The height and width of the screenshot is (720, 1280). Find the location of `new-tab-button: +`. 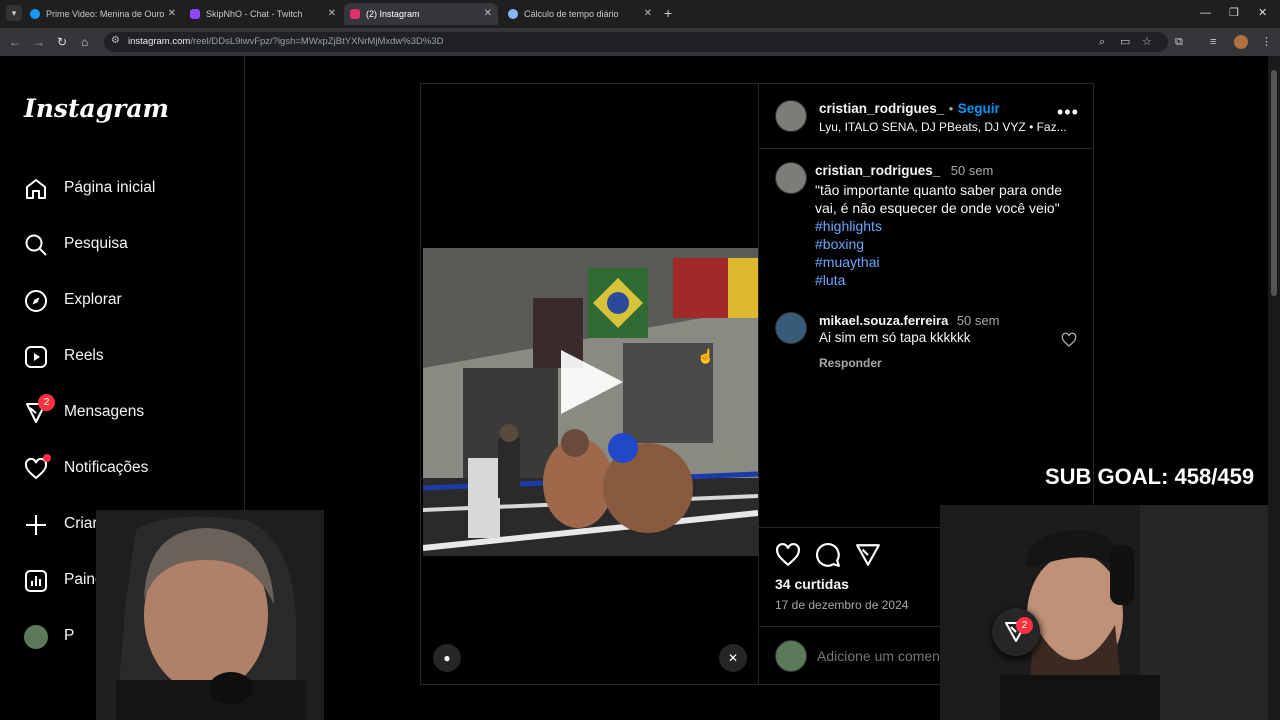

new-tab-button: + is located at coordinates (668, 13).